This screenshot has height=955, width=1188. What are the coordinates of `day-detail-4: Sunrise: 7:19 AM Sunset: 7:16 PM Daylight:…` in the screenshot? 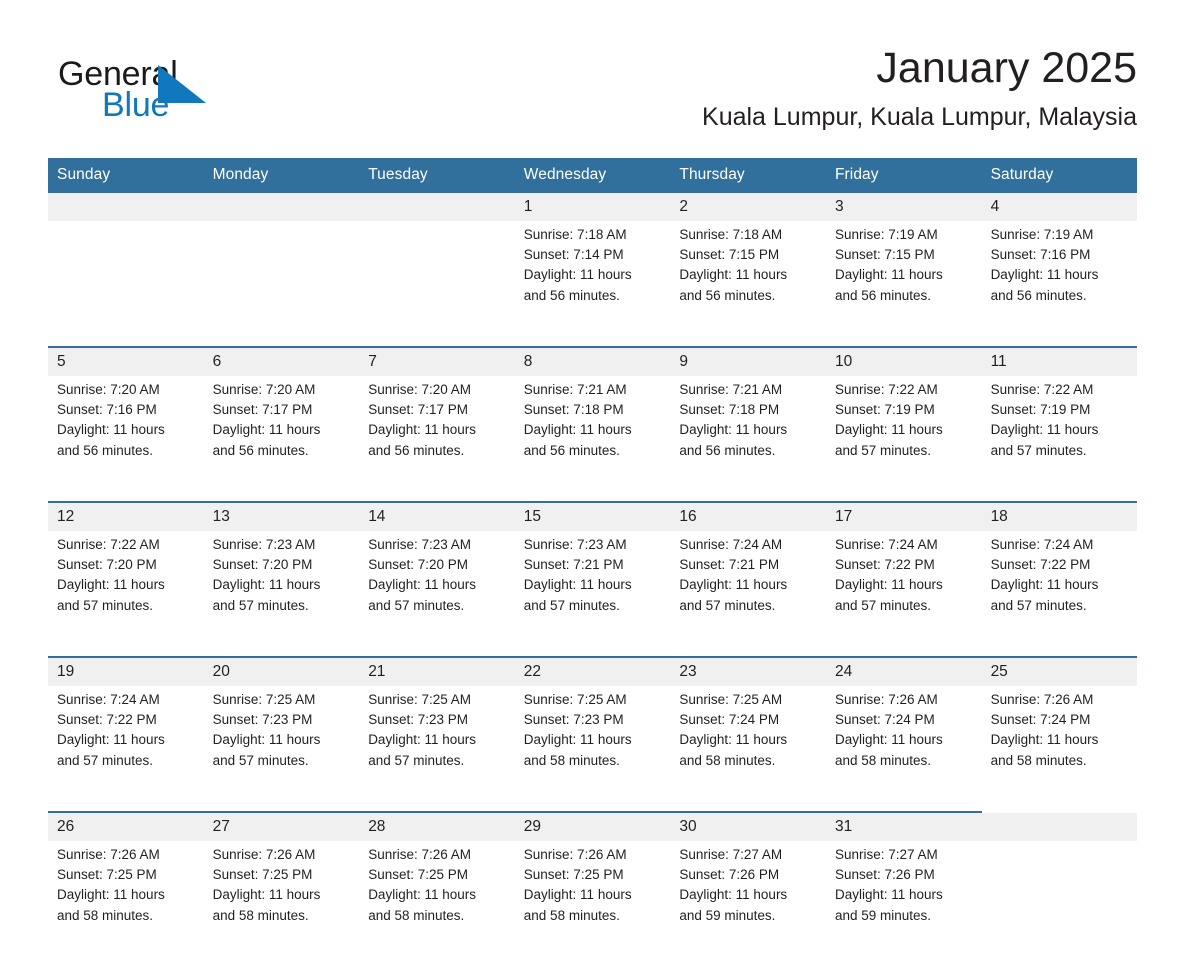 It's located at (1059, 278).